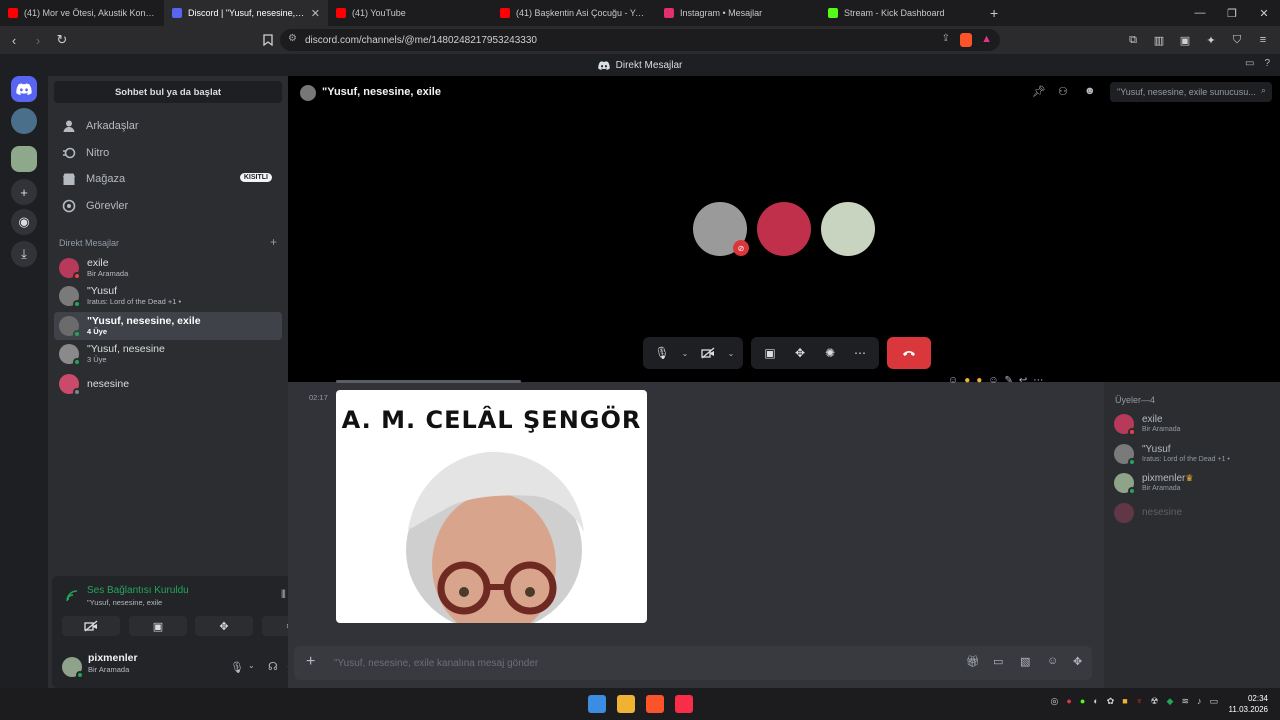 The width and height of the screenshot is (1280, 720). I want to click on restore-icon: ❐, so click(1232, 13).